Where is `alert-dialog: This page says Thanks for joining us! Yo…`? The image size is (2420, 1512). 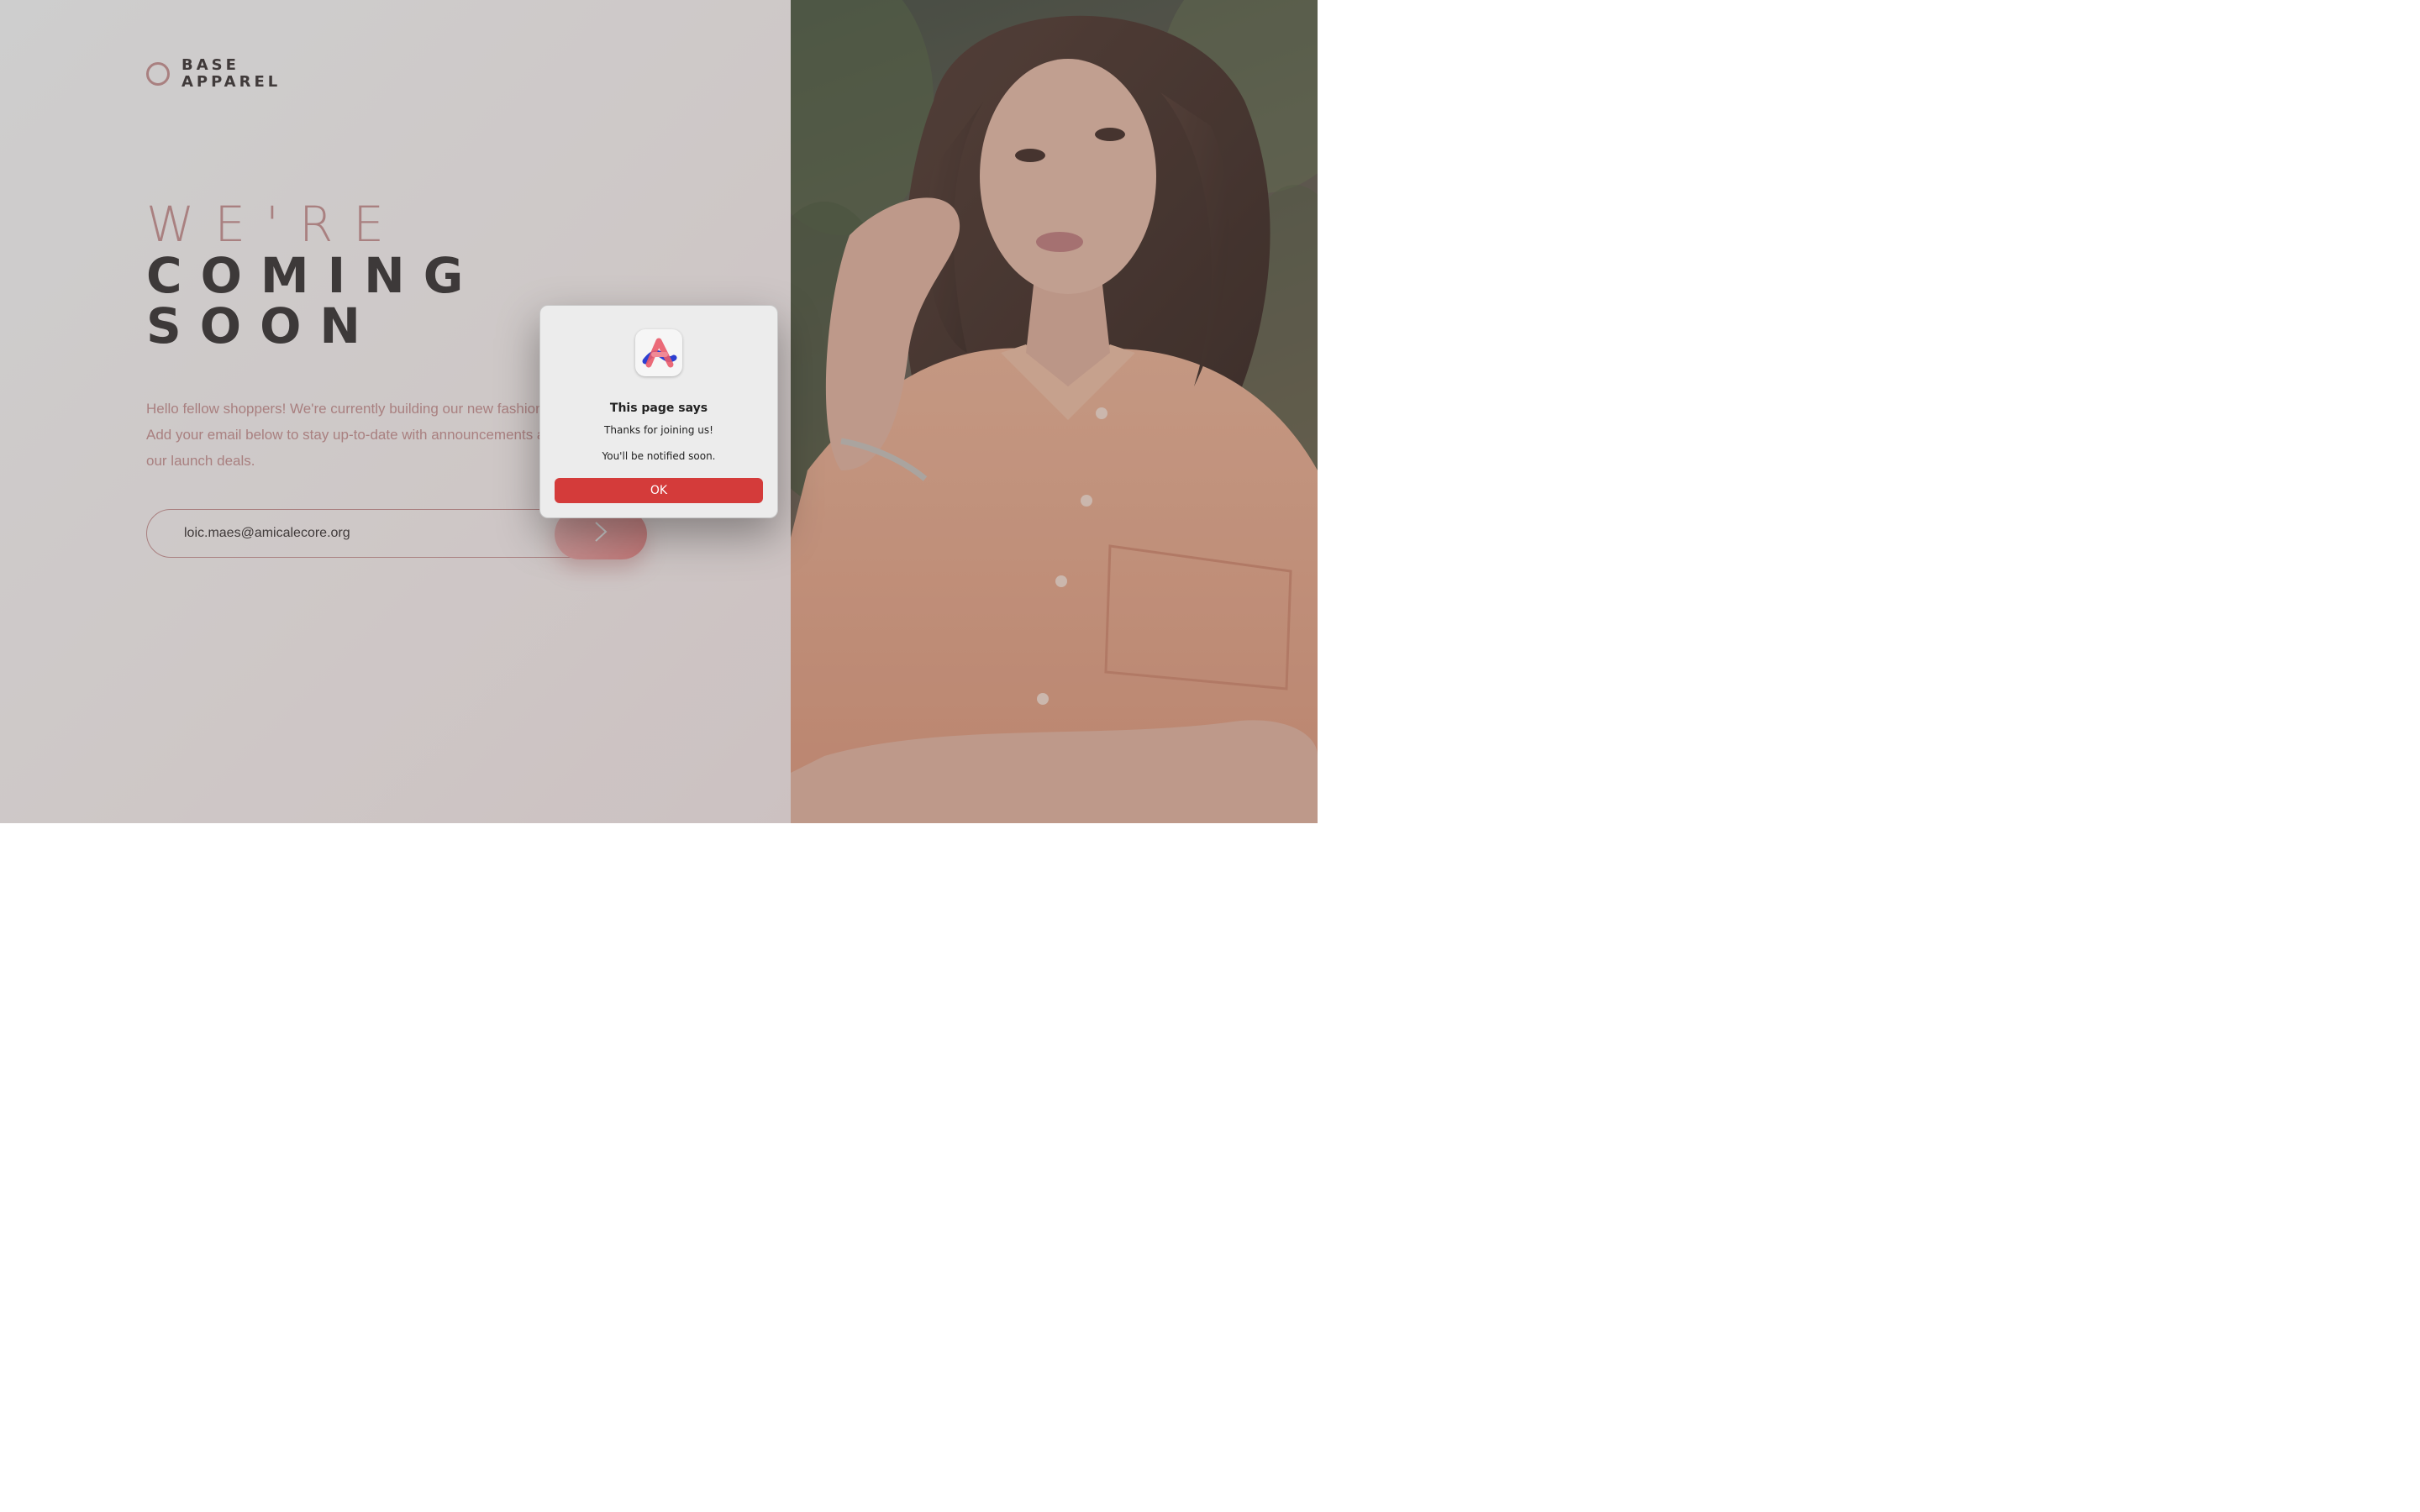 alert-dialog: This page says Thanks for joining us! Yo… is located at coordinates (658, 411).